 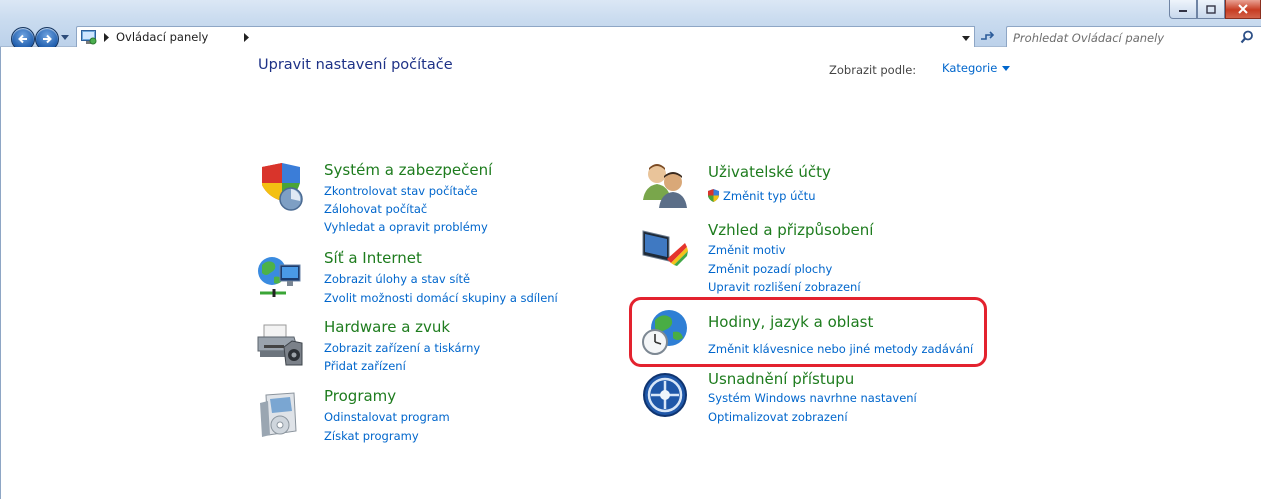 I want to click on link-change-theme: Změnit motiv, so click(x=747, y=250).